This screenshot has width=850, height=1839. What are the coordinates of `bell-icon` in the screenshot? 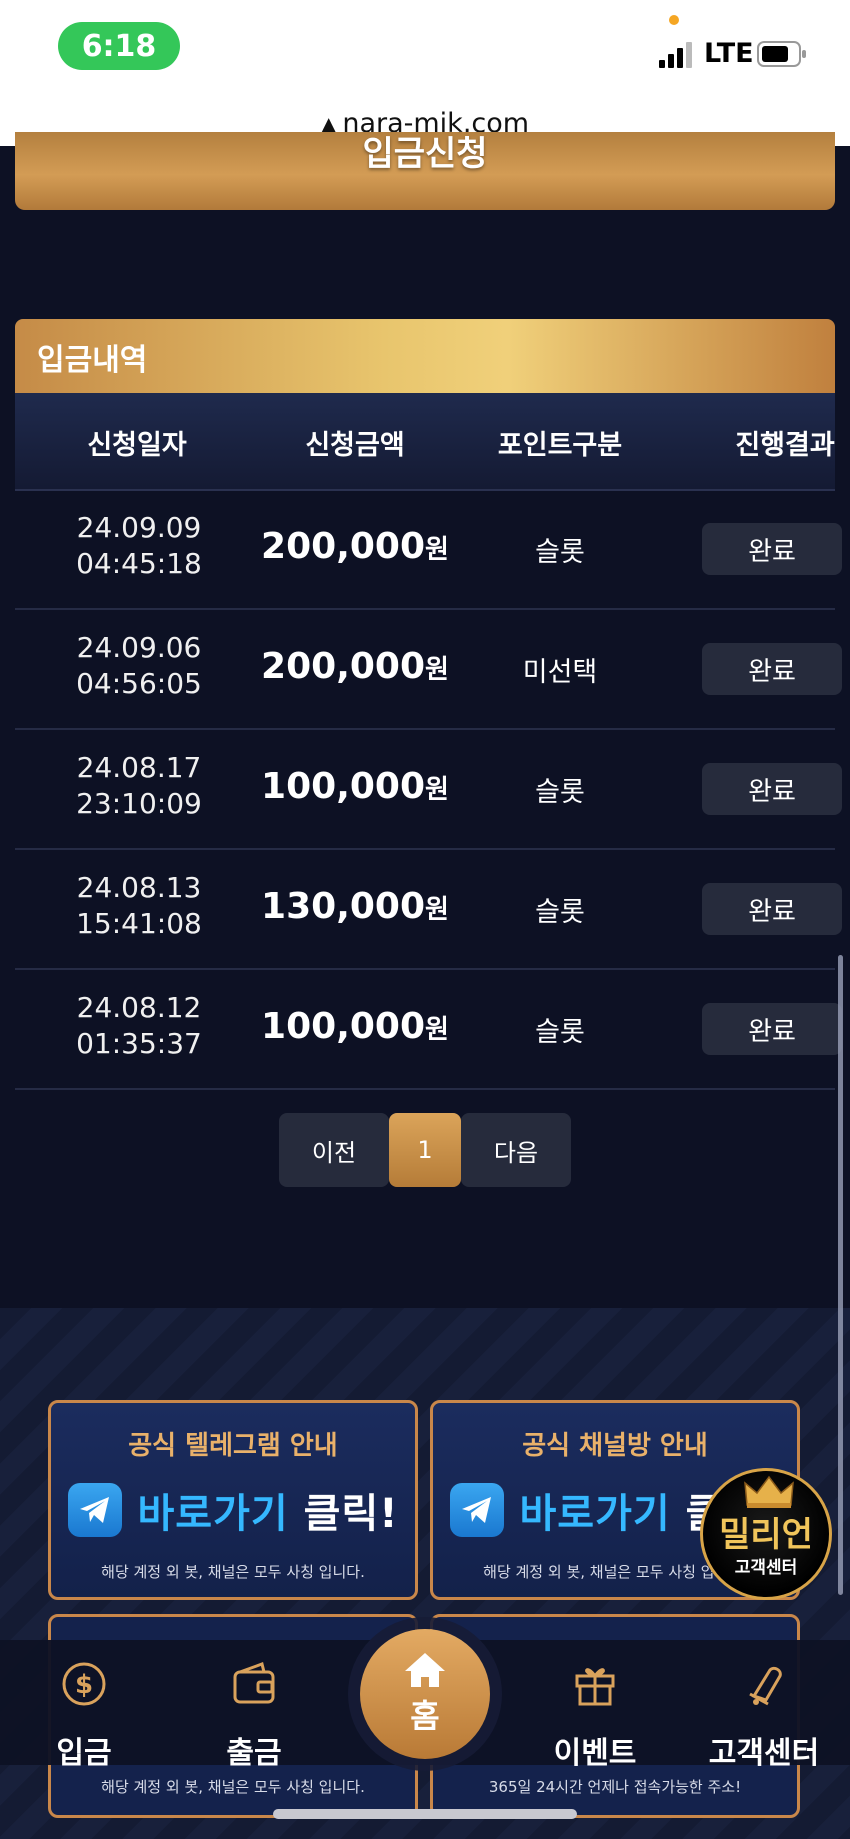 It's located at (765, 1686).